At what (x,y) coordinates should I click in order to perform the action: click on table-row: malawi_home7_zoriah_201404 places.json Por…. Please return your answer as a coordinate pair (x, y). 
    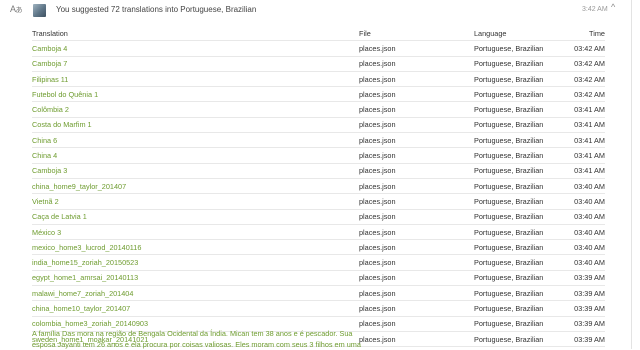
    Looking at the image, I should click on (318, 293).